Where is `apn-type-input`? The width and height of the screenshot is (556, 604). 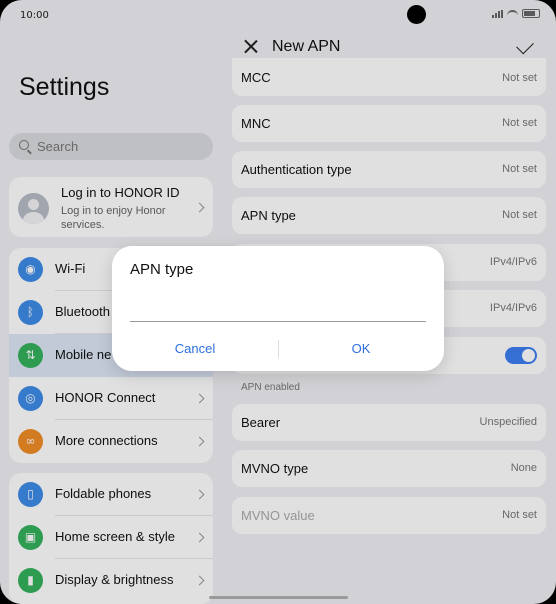 apn-type-input is located at coordinates (278, 306).